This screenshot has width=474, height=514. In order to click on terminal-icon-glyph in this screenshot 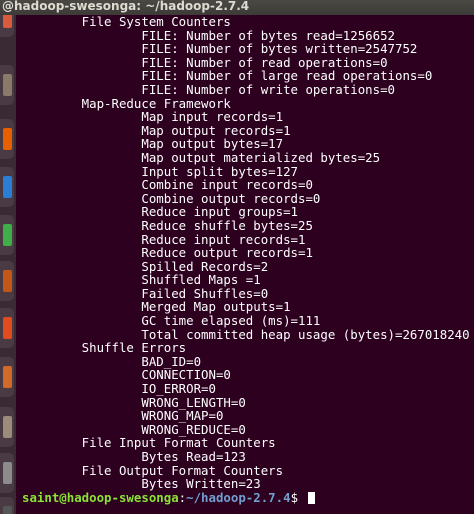, I will do `click(7, 510)`.